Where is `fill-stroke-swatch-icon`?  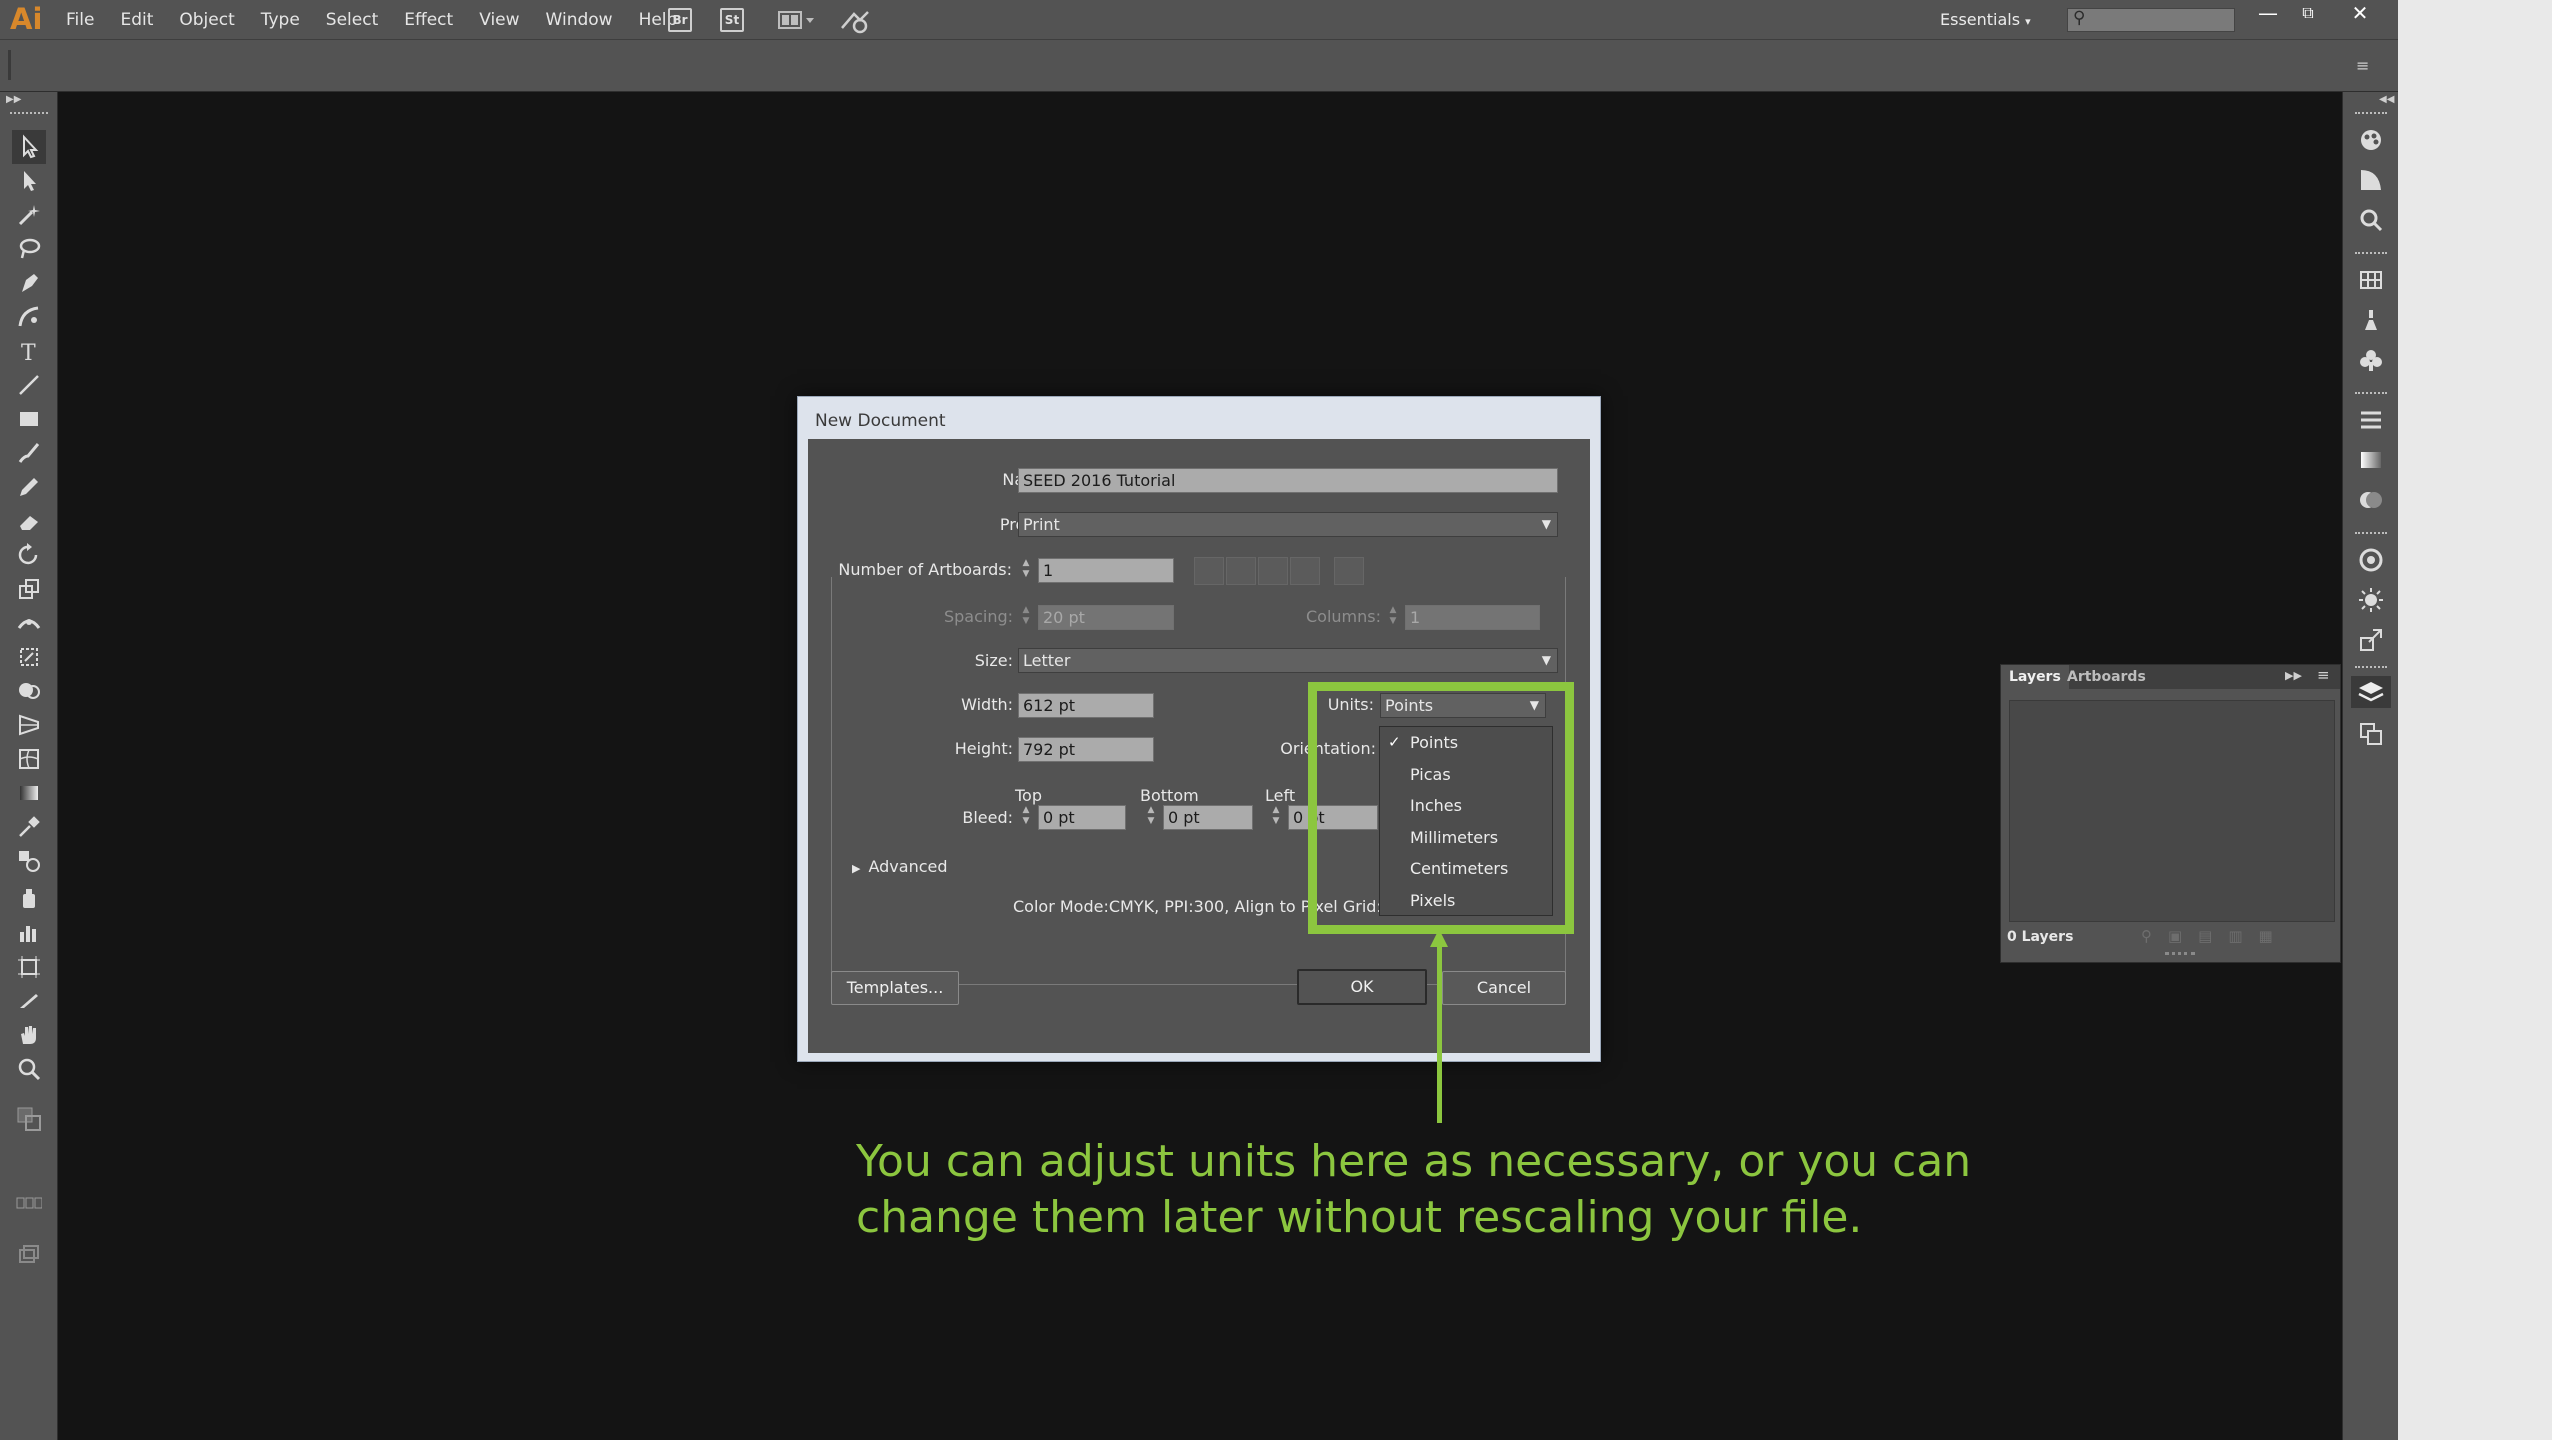 fill-stroke-swatch-icon is located at coordinates (29, 1119).